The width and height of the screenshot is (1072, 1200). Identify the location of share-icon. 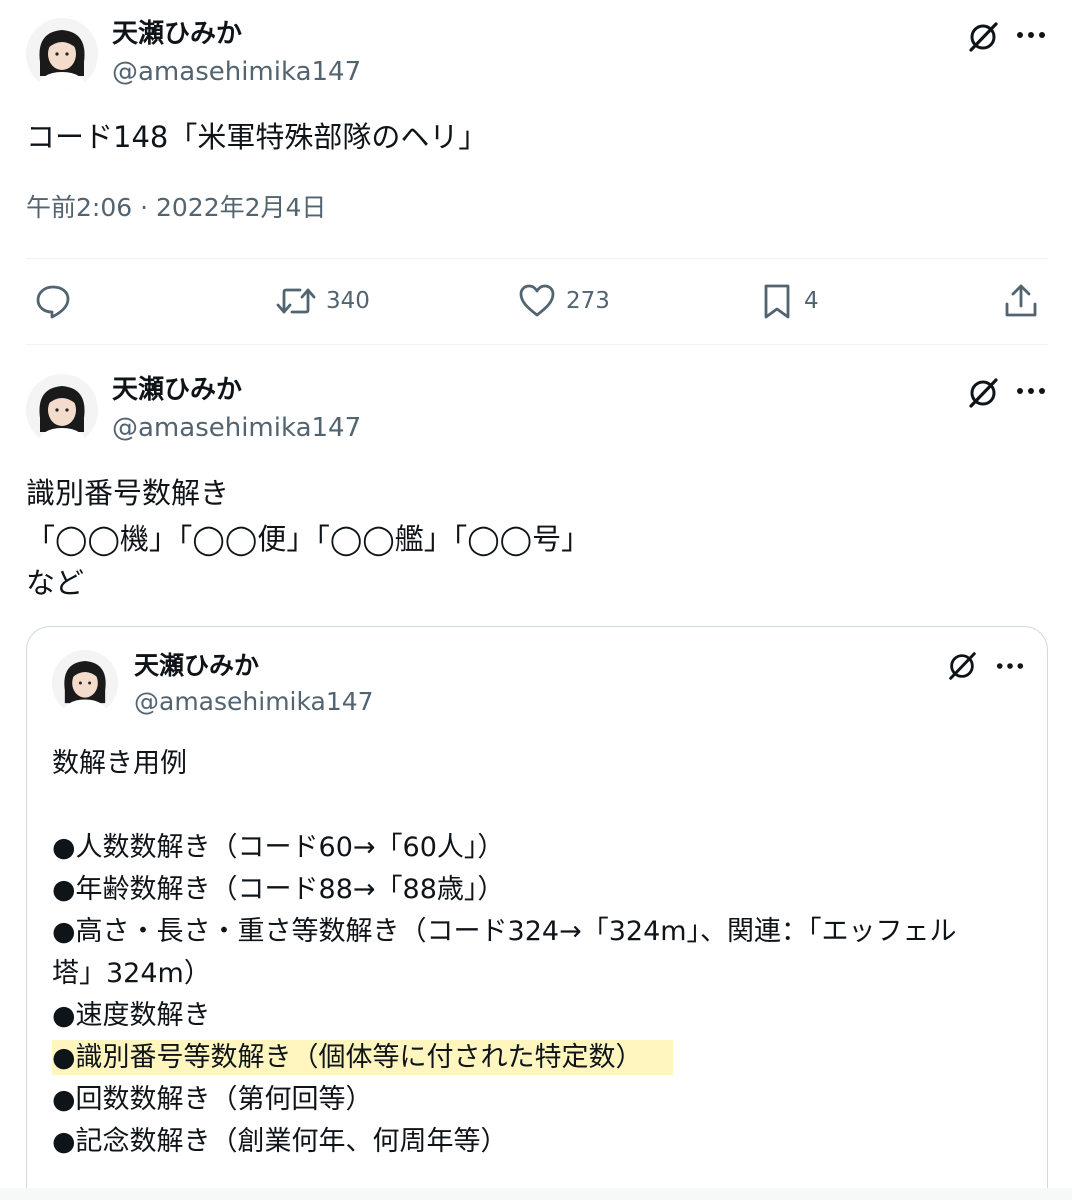
(1021, 301).